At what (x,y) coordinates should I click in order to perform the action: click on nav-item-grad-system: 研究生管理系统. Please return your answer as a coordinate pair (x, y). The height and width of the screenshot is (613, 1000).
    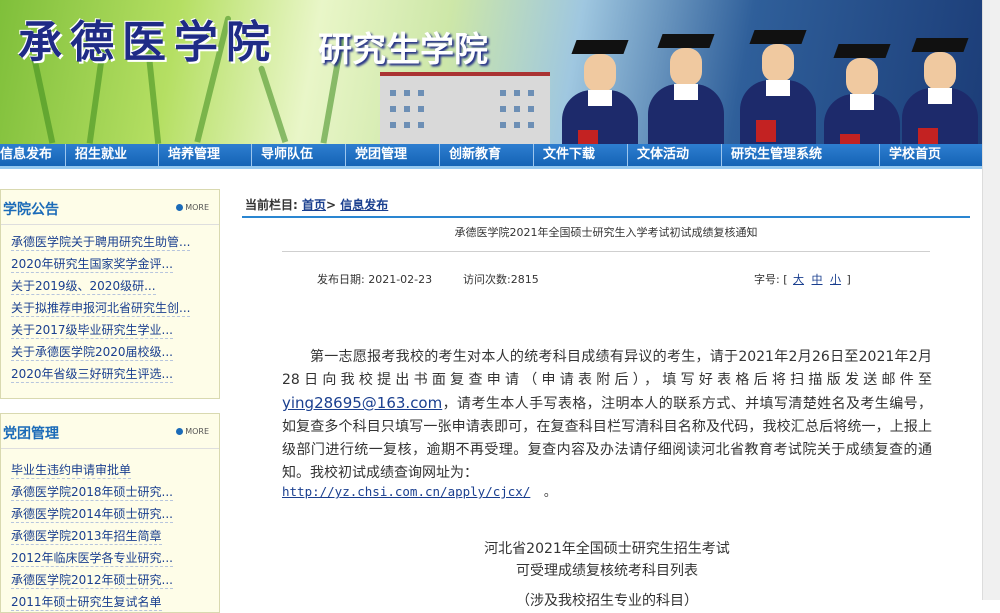
    Looking at the image, I should click on (801, 155).